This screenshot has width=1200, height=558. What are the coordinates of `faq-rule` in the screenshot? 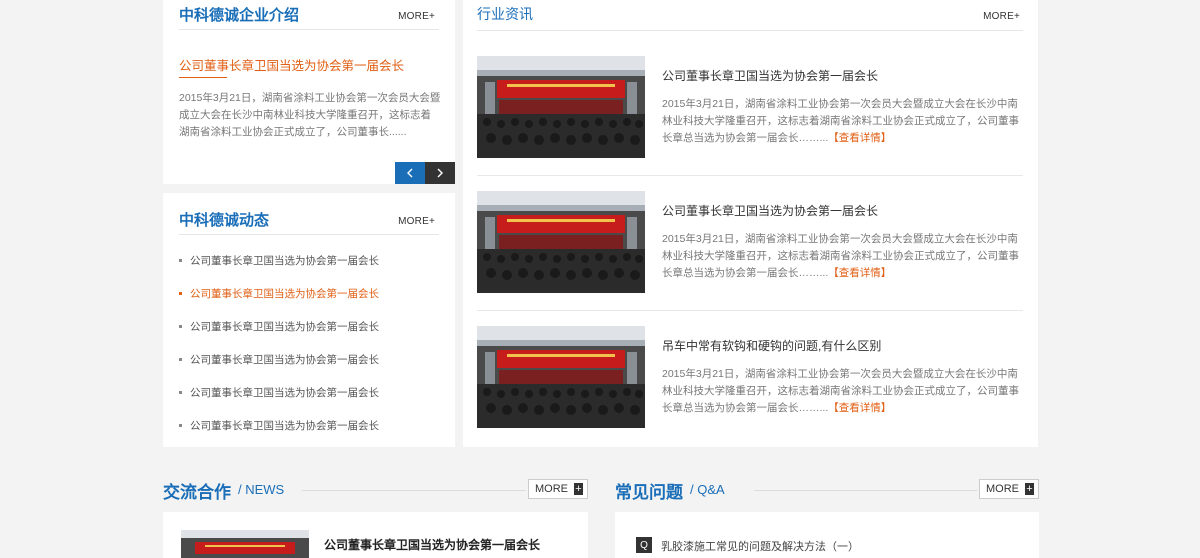 It's located at (865, 490).